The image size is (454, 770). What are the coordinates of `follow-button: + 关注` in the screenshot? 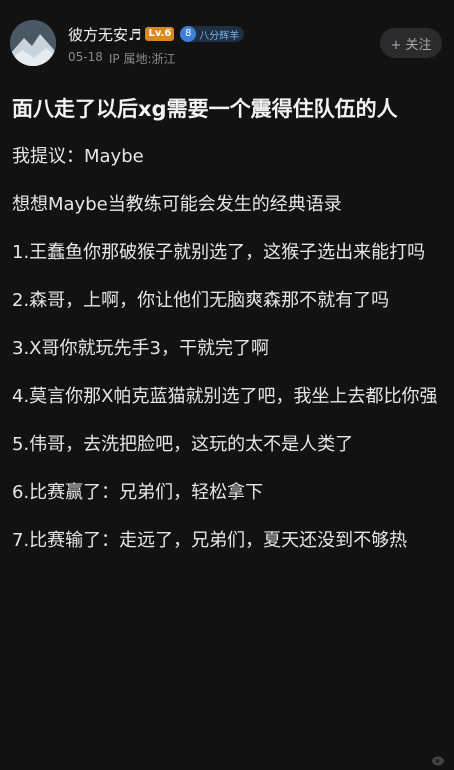 It's located at (411, 43).